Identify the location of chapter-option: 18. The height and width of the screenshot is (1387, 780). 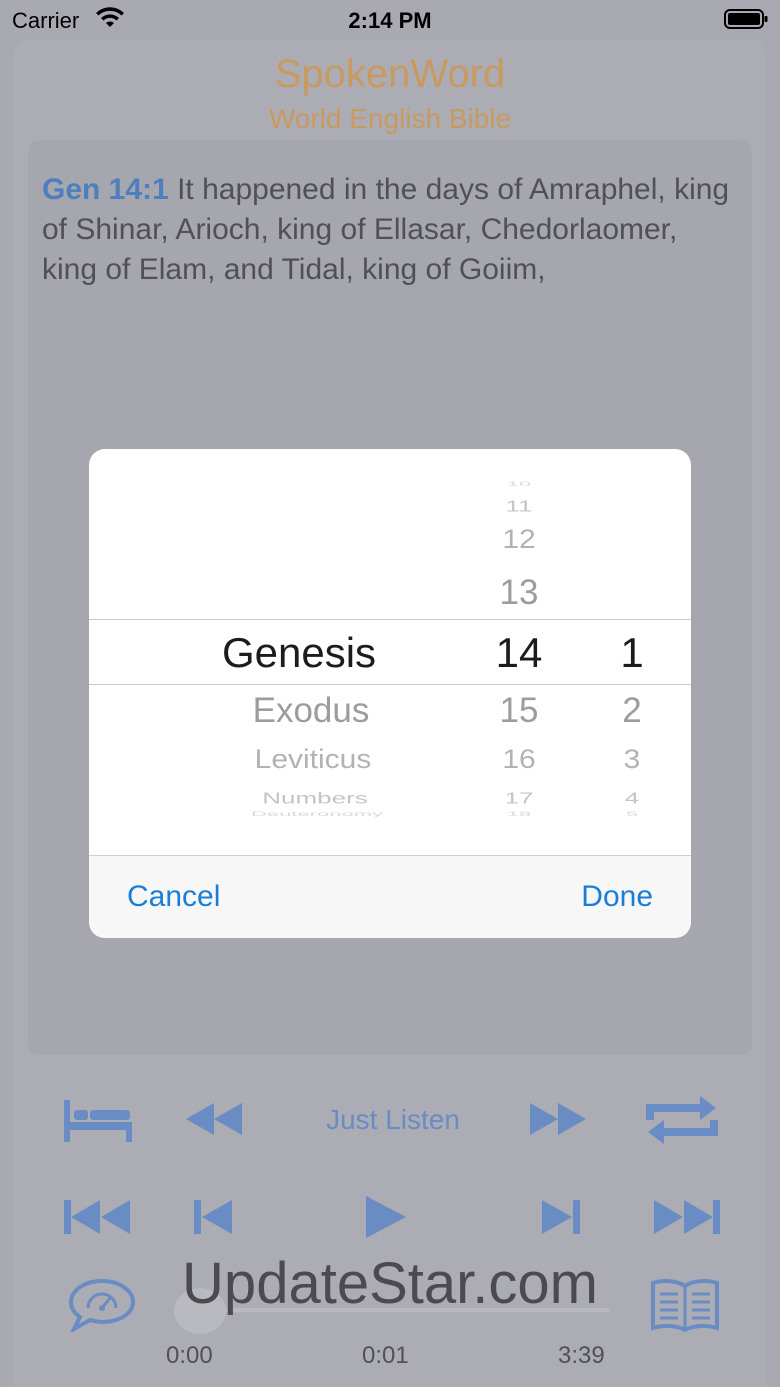
(519, 814).